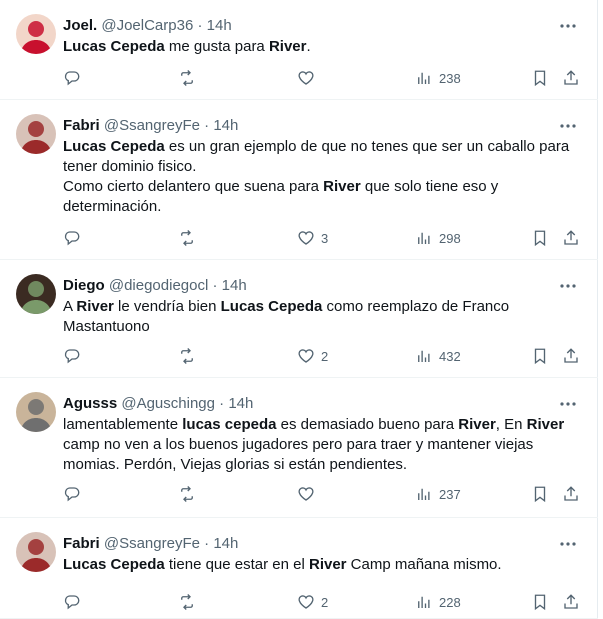  I want to click on views-count: 238, so click(438, 78).